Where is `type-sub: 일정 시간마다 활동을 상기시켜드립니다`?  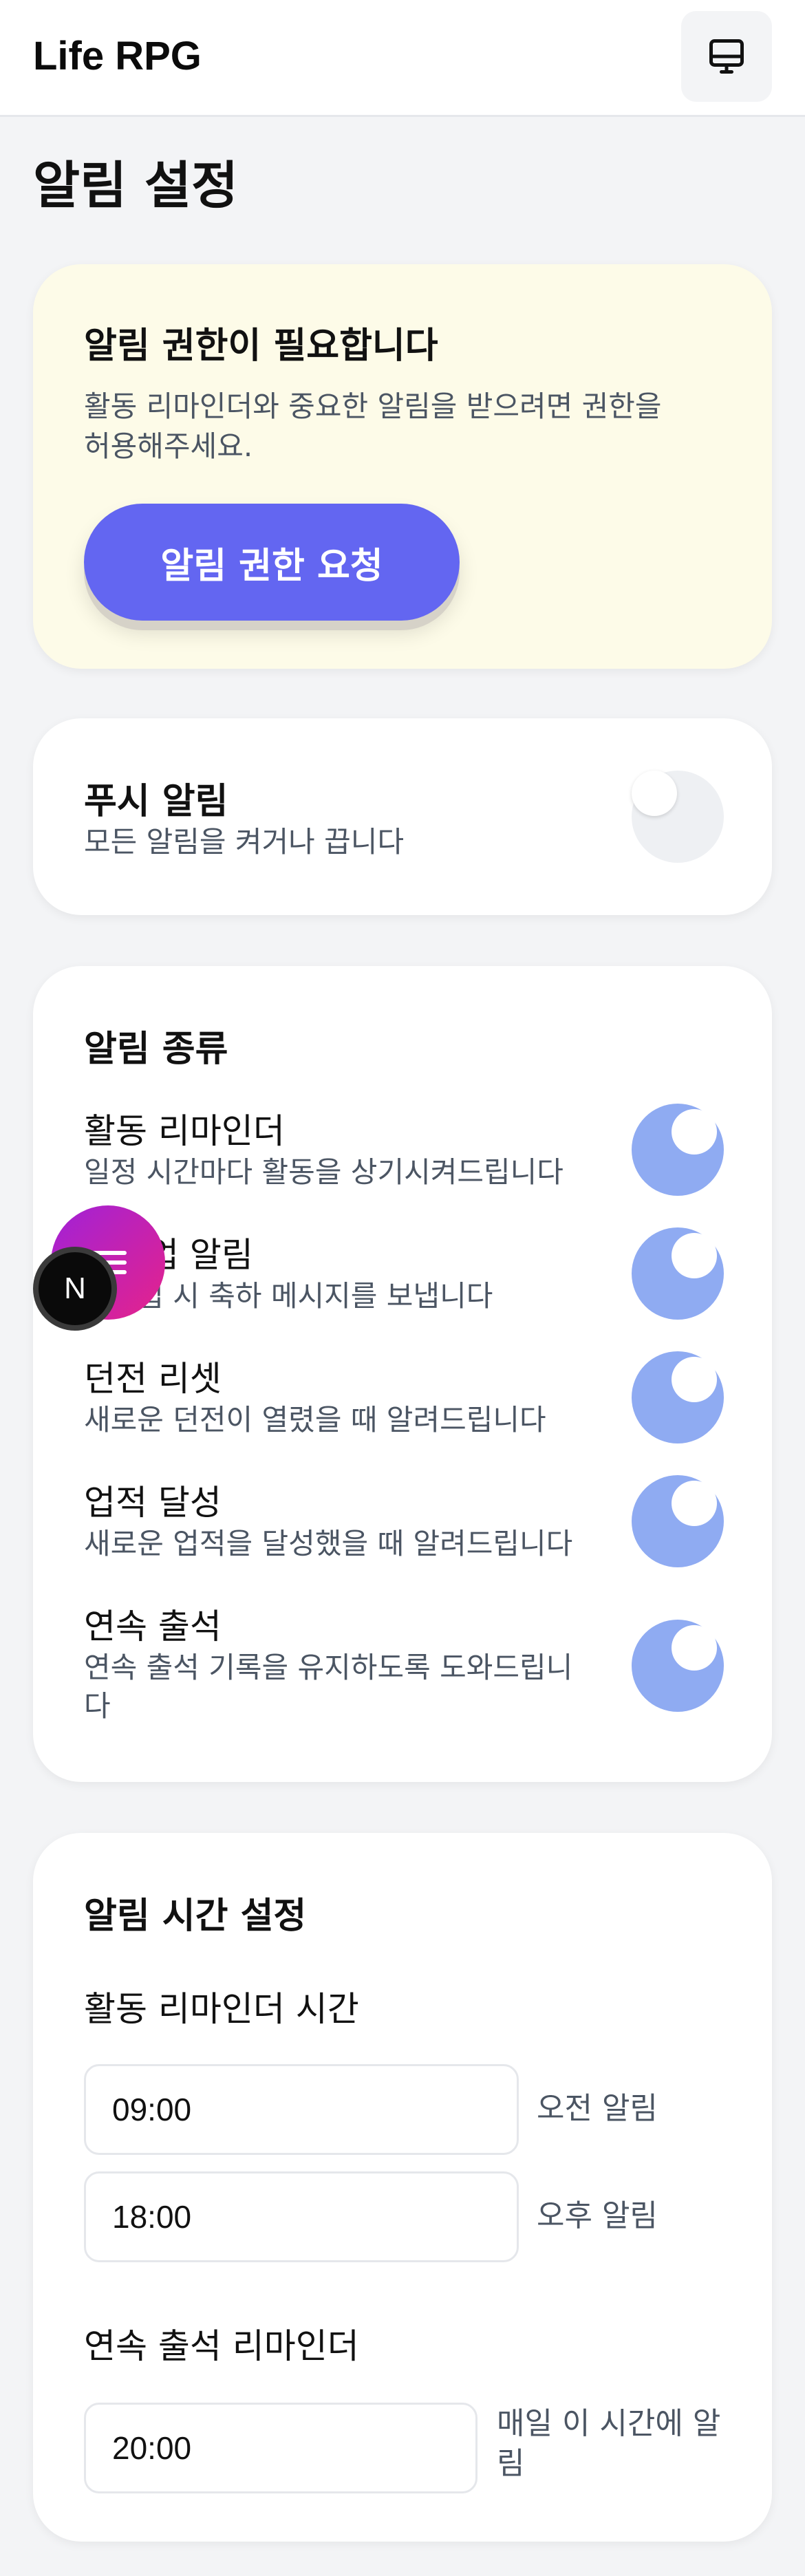
type-sub: 일정 시간마다 활동을 상기시켜드립니다 is located at coordinates (324, 1172).